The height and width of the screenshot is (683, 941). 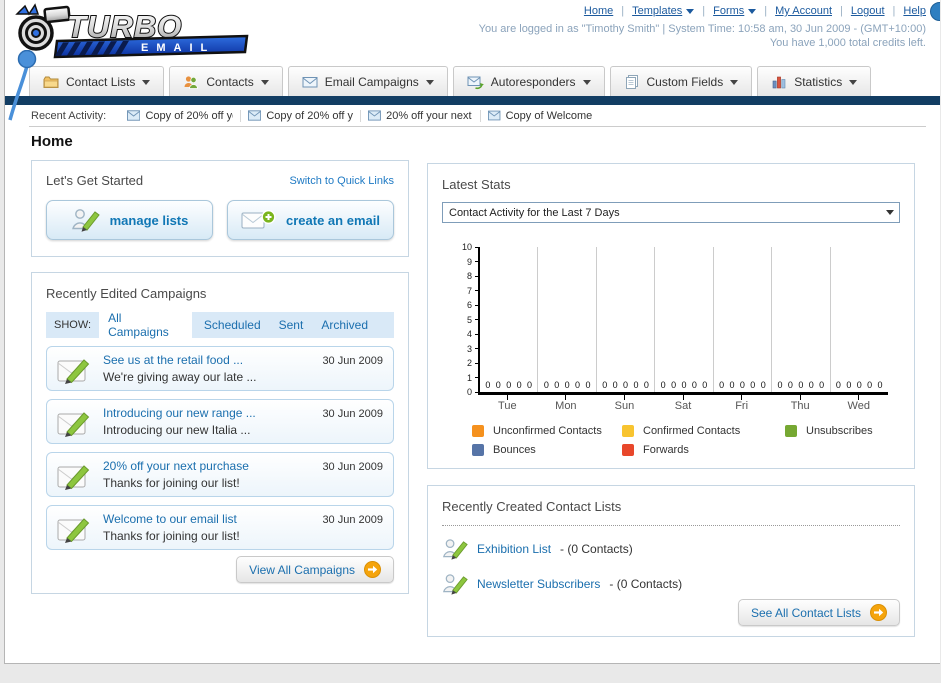 I want to click on recent-activity-item: 20% off your next p, so click(x=420, y=115).